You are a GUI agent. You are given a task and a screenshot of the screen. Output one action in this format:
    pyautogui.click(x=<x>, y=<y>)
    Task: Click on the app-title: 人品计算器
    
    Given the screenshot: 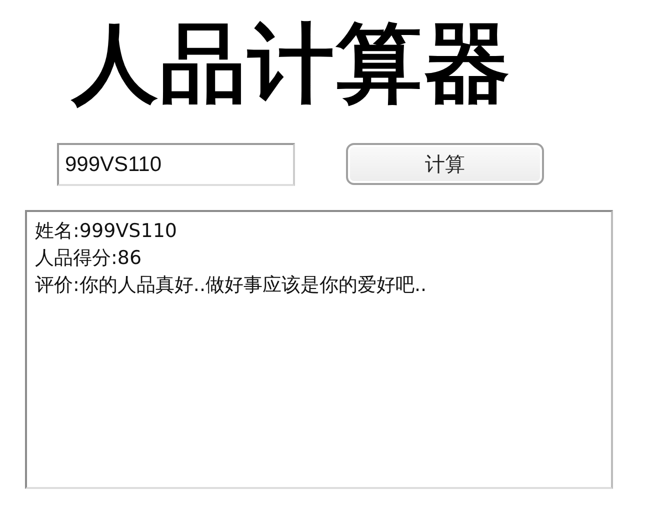 What is the action you would take?
    pyautogui.click(x=292, y=64)
    